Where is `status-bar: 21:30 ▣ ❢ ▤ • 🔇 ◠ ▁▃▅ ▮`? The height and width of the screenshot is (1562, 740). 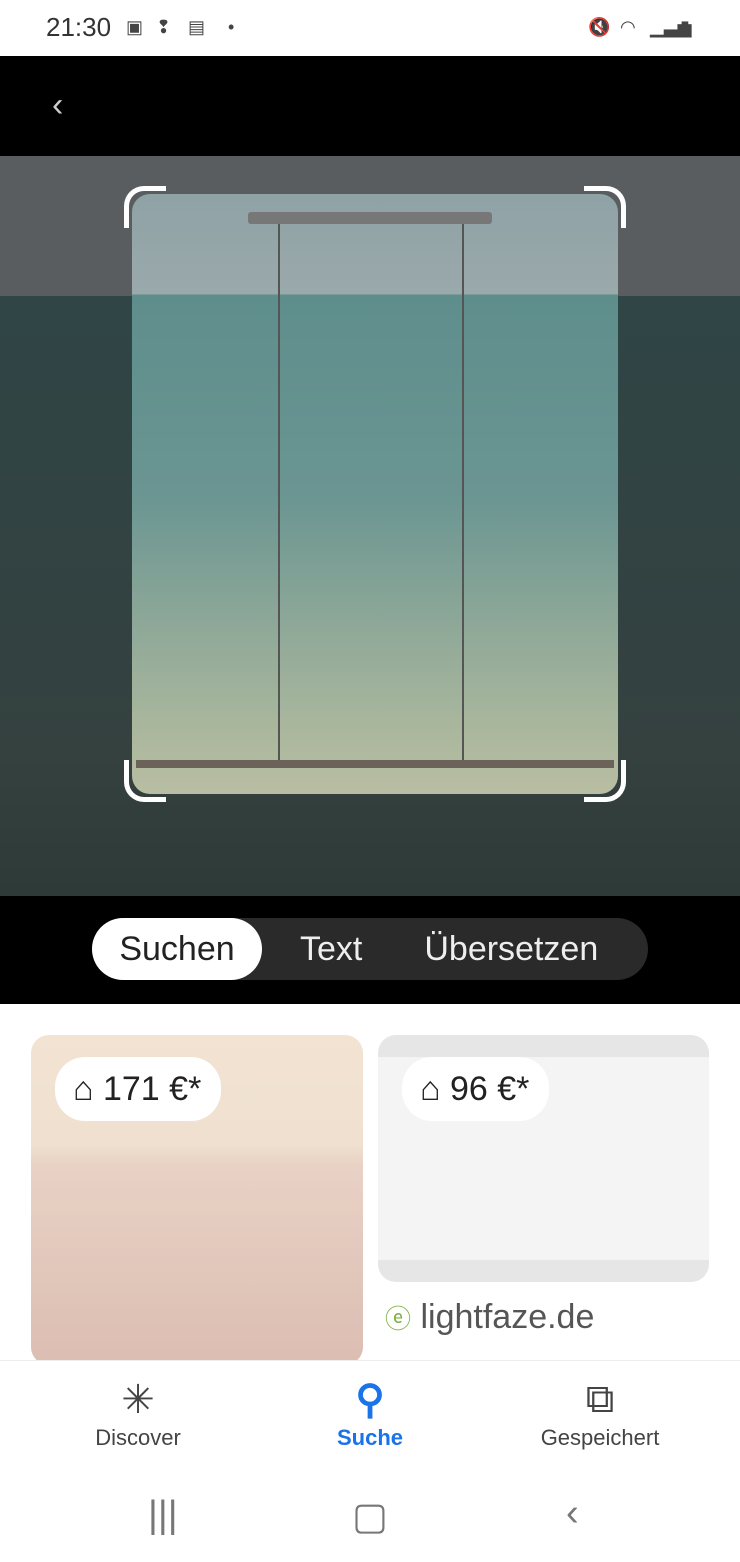 status-bar: 21:30 ▣ ❢ ▤ • 🔇 ◠ ▁▃▅ ▮ is located at coordinates (370, 28).